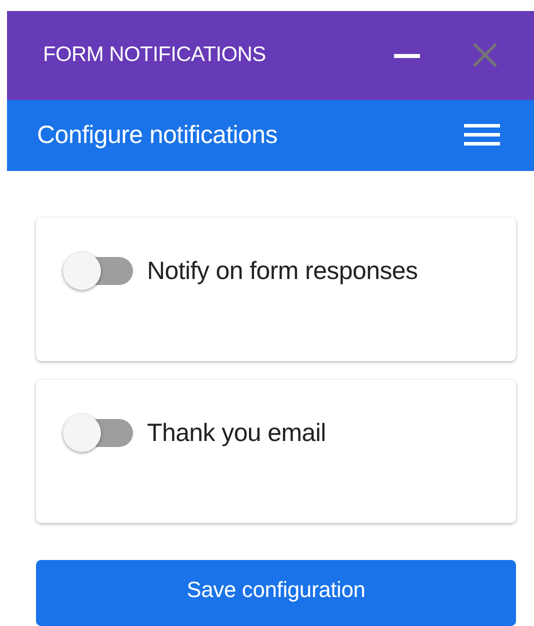 The image size is (534, 626). Describe the element at coordinates (236, 433) in the screenshot. I see `setting-label: Thank you email` at that location.